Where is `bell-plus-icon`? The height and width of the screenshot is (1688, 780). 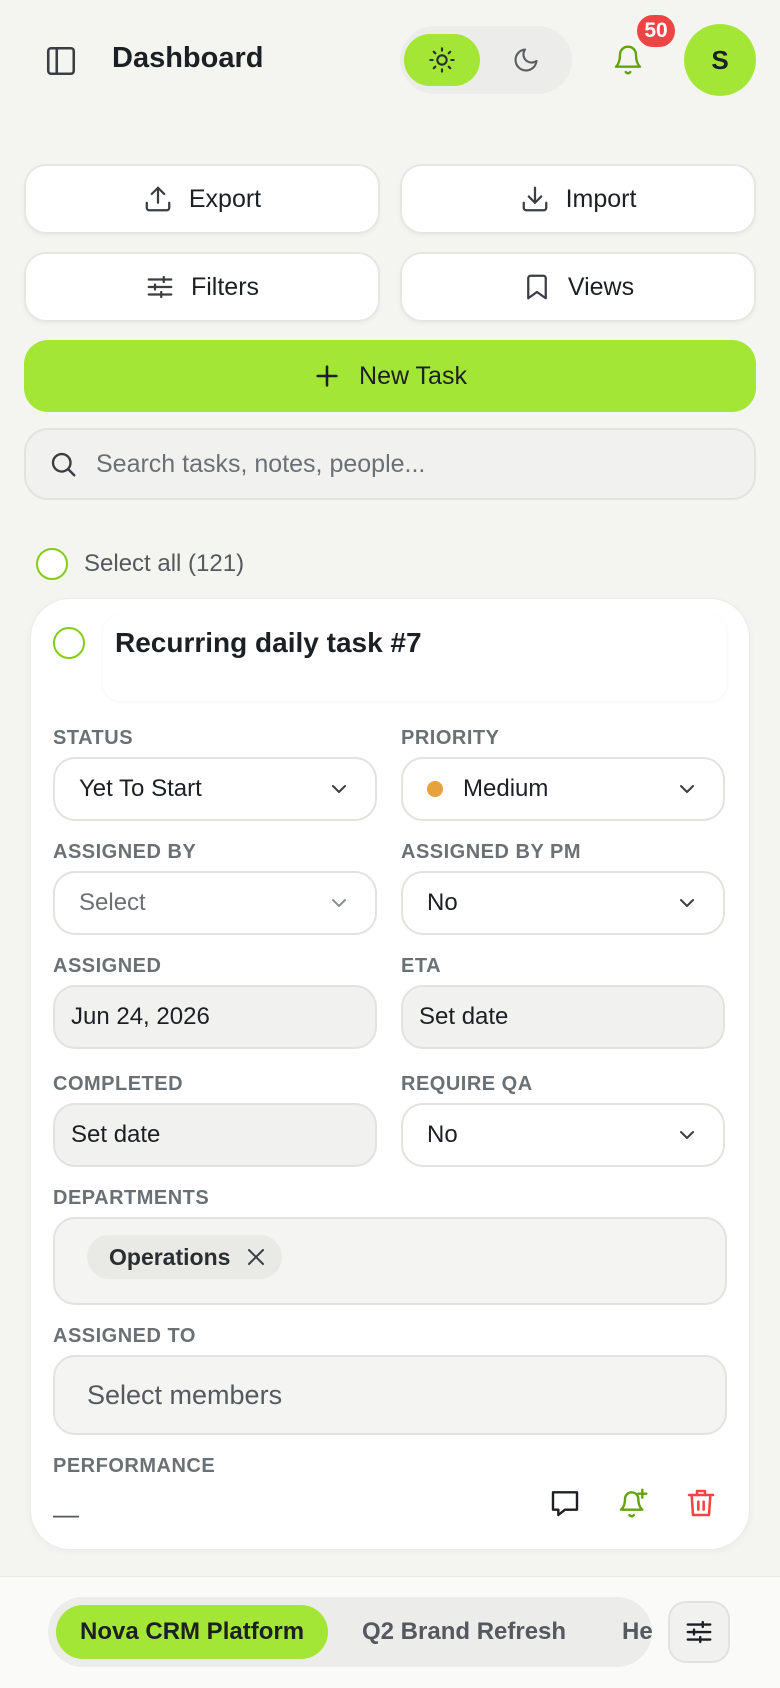 bell-plus-icon is located at coordinates (633, 1503).